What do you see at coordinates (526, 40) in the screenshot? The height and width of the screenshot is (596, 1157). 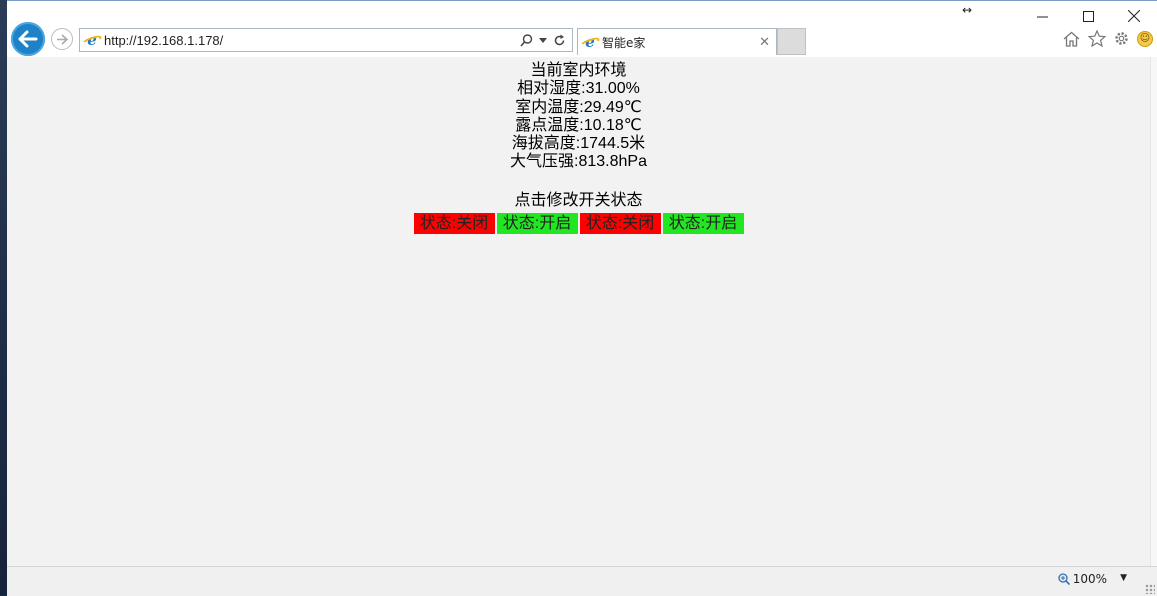 I see `search-icon` at bounding box center [526, 40].